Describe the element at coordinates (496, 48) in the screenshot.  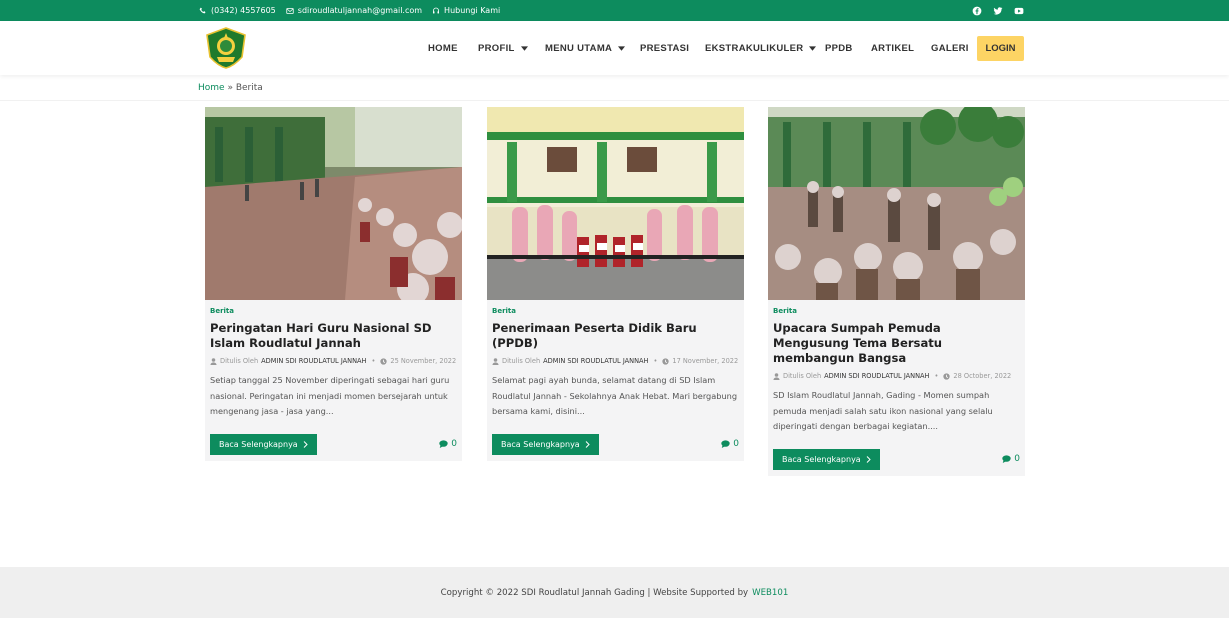
I see `nav-profil-label: PROFIL` at that location.